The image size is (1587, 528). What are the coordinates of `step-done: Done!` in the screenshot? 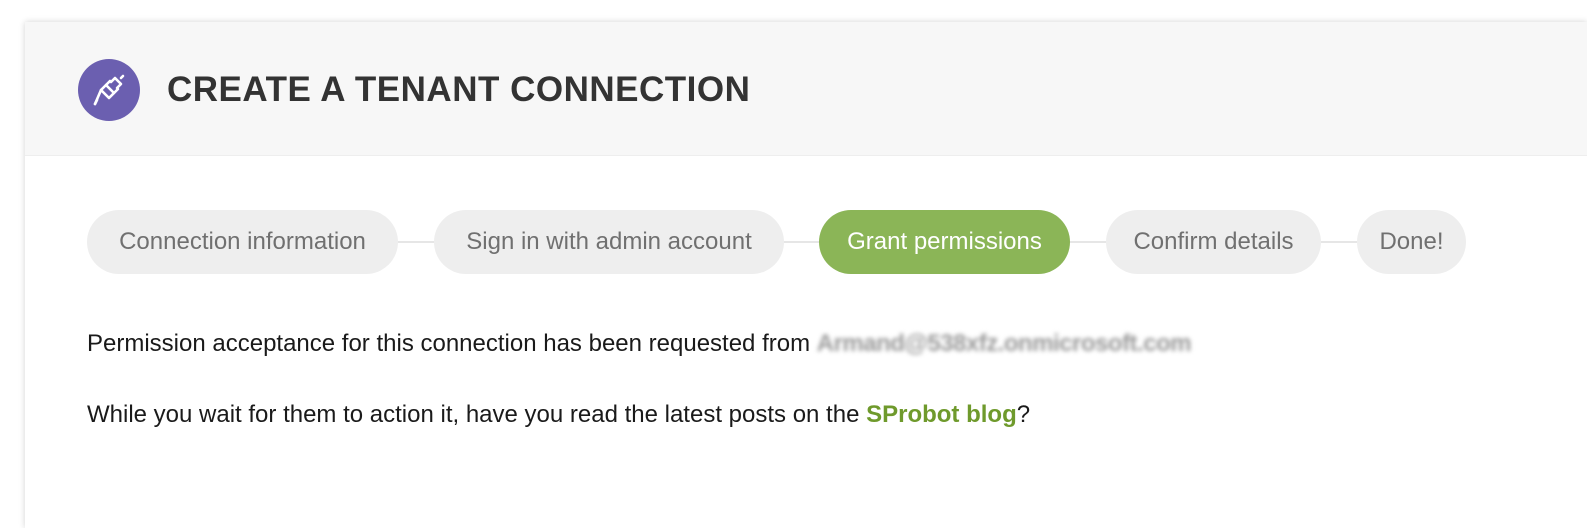 It's located at (1411, 242).